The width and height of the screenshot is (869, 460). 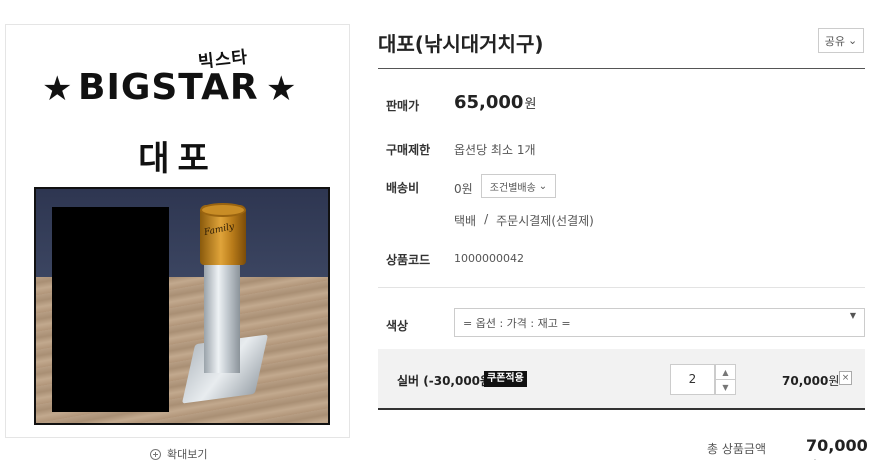 What do you see at coordinates (505, 379) in the screenshot?
I see `coupon-apply-button: 쿠폰적용` at bounding box center [505, 379].